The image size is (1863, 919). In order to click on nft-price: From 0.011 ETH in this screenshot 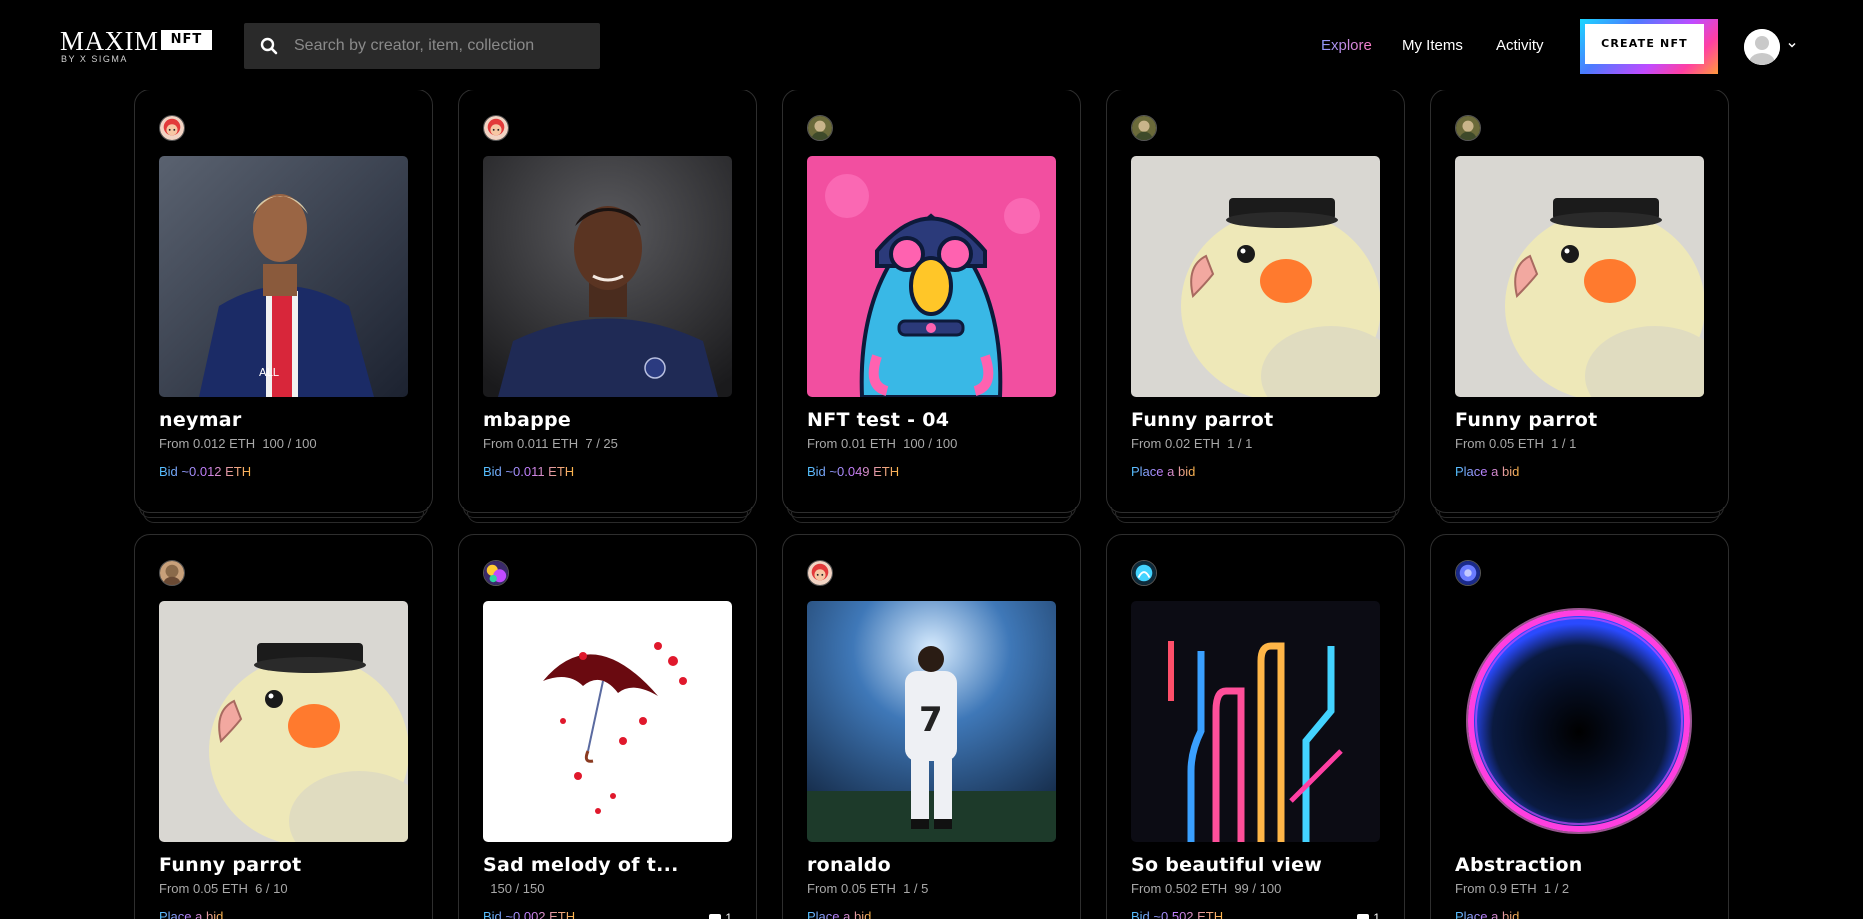, I will do `click(531, 443)`.